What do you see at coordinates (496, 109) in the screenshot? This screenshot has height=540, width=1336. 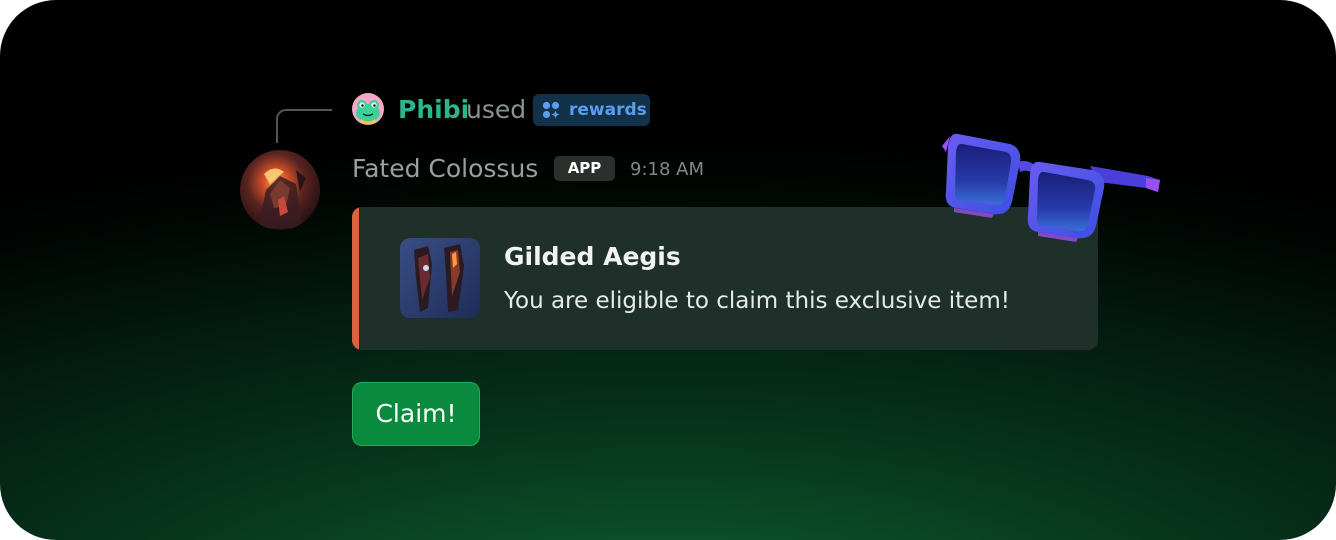 I see `reply-action-text: used` at bounding box center [496, 109].